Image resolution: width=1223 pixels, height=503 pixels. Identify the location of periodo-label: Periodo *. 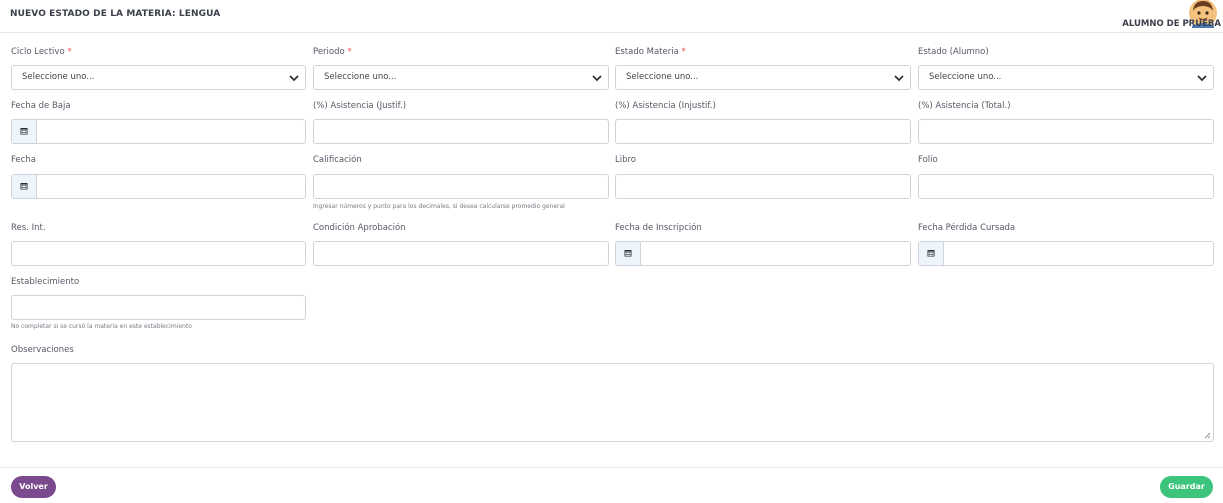
(332, 52).